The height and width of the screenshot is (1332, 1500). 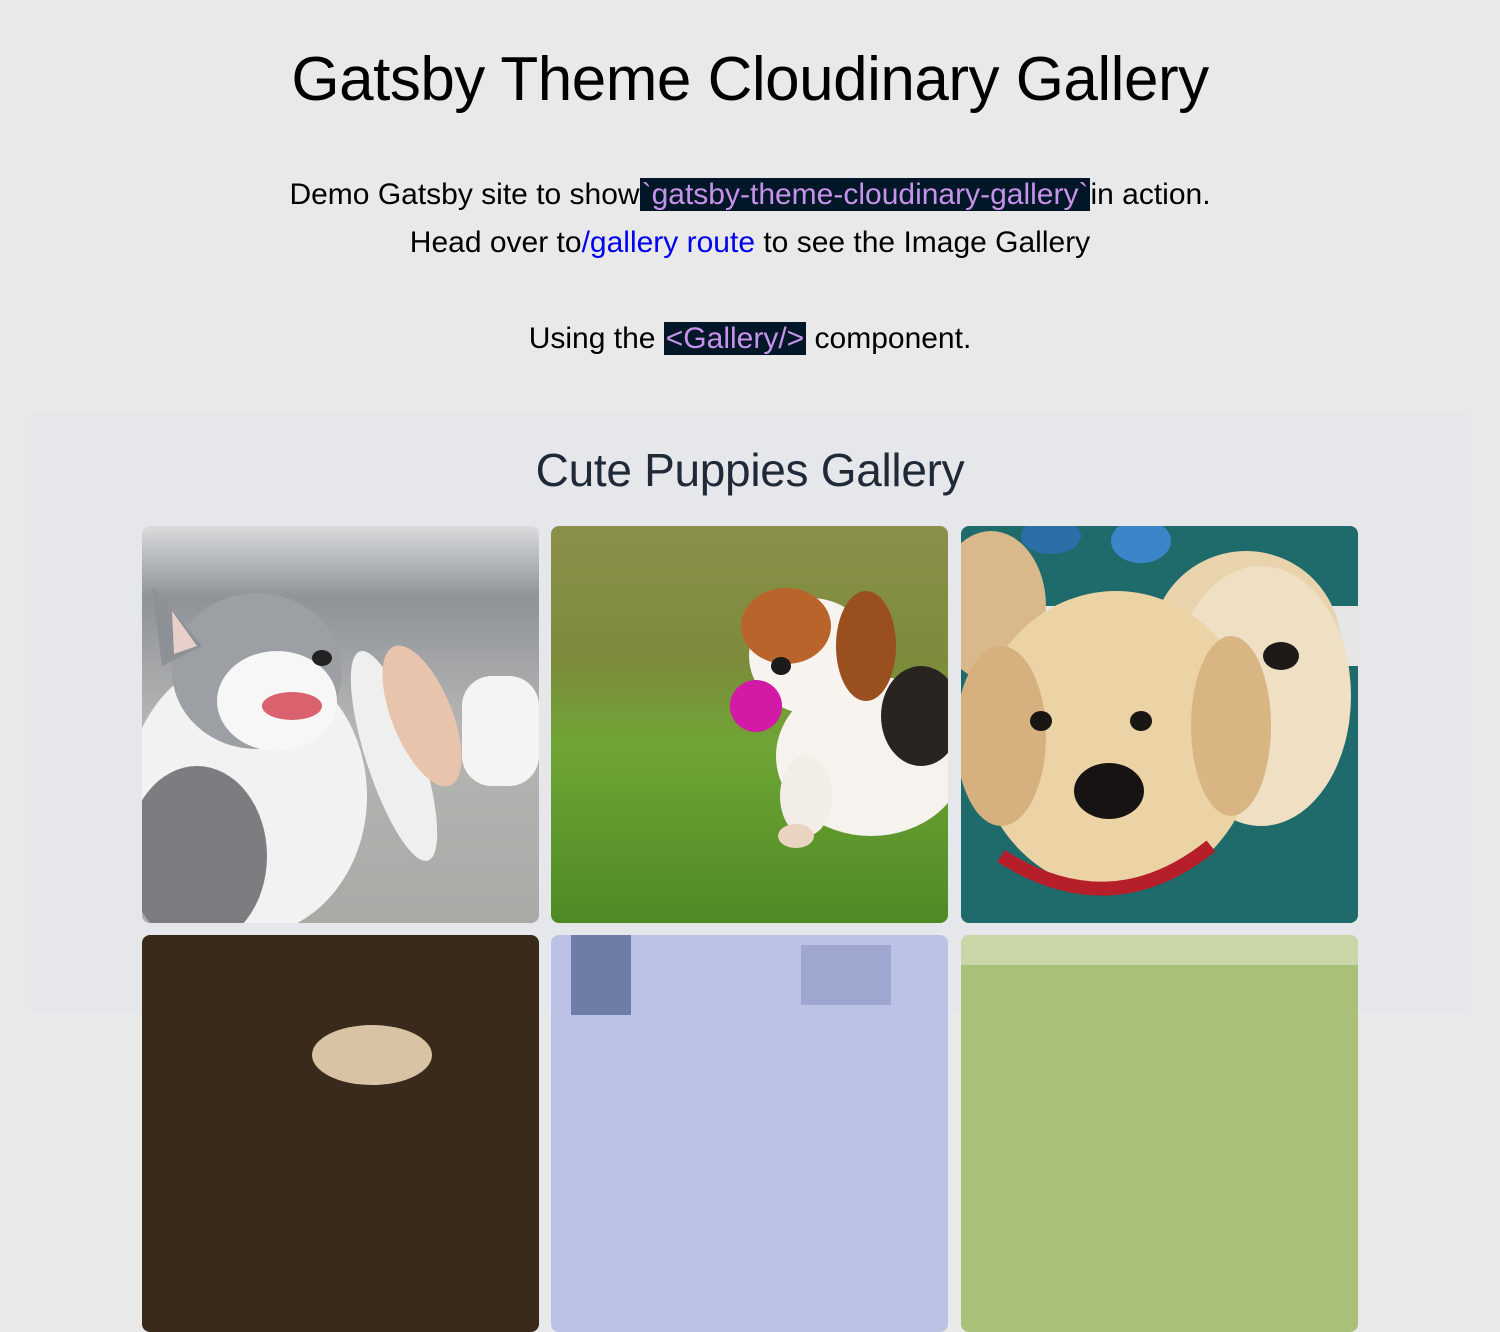 What do you see at coordinates (923, 242) in the screenshot?
I see `intro-text: to see the Image Gallery` at bounding box center [923, 242].